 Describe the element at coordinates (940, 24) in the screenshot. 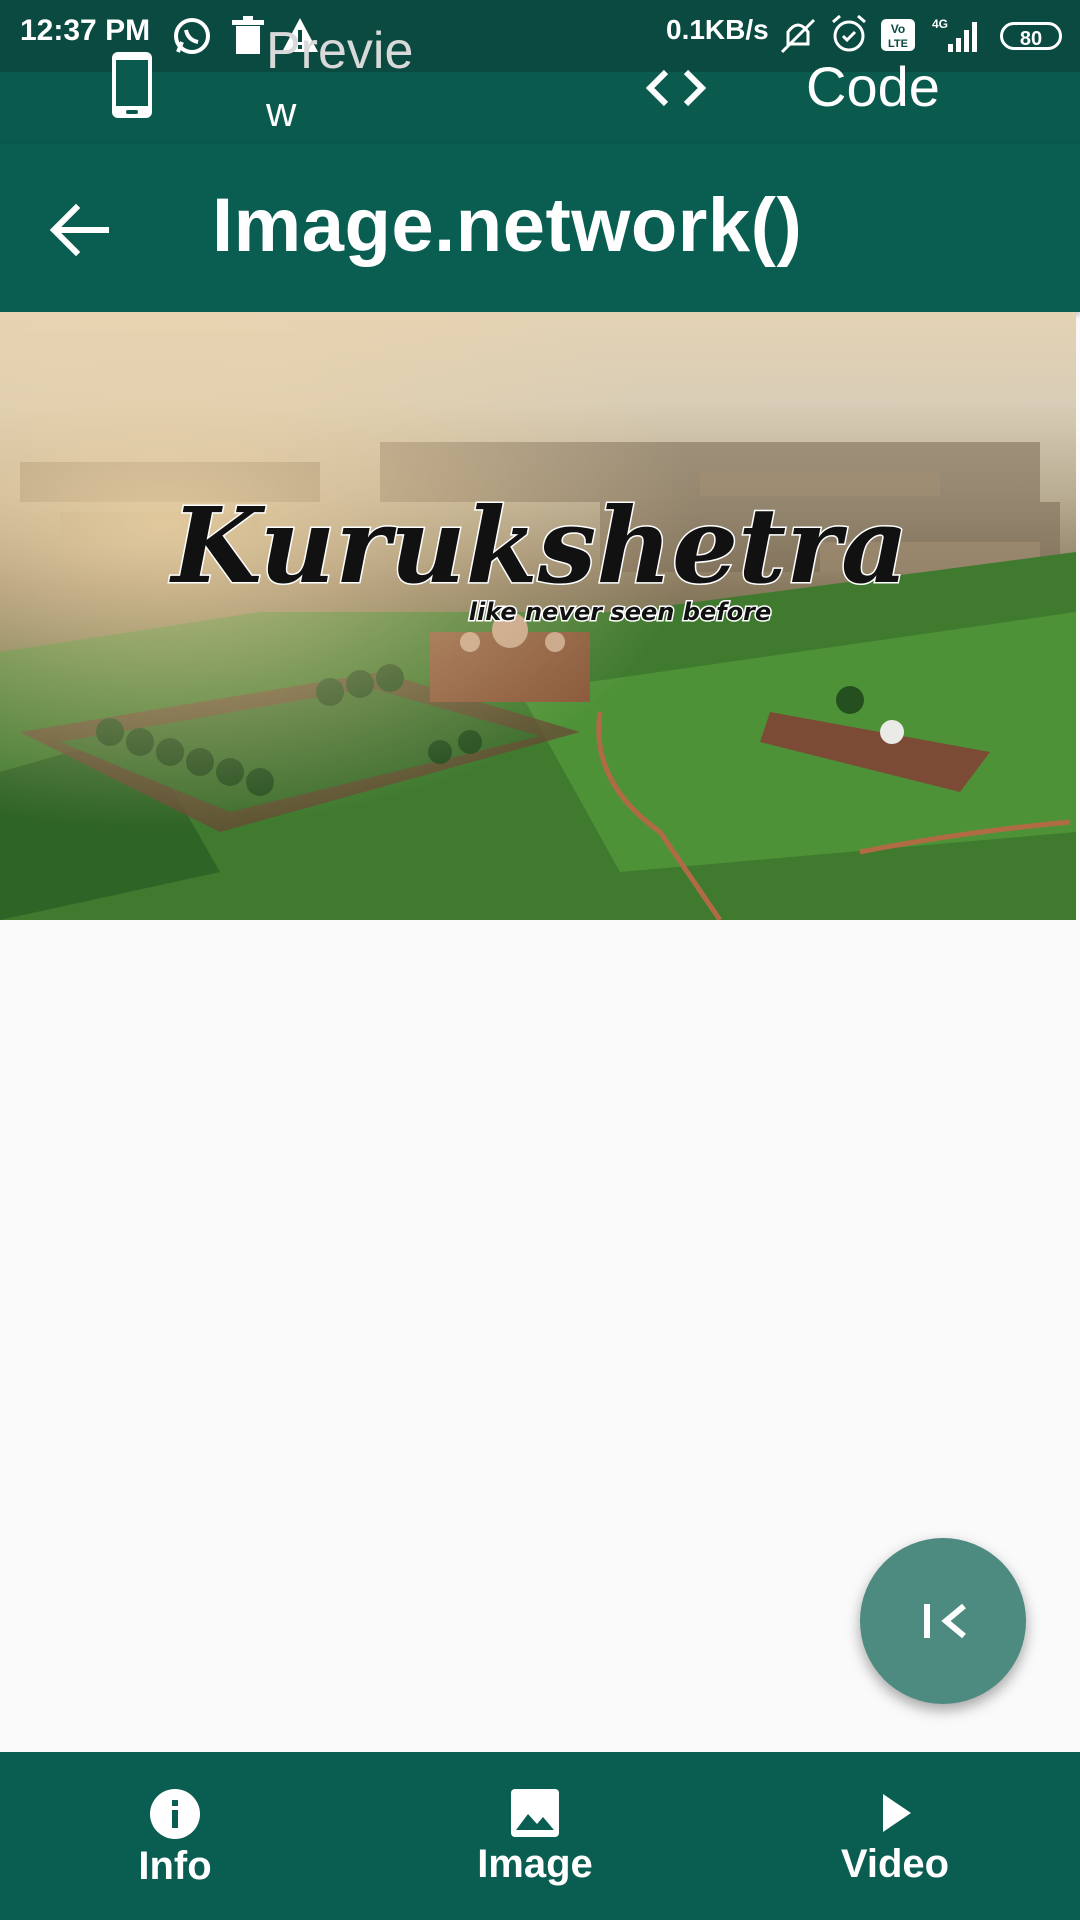

I see `svg-text: 4G` at that location.